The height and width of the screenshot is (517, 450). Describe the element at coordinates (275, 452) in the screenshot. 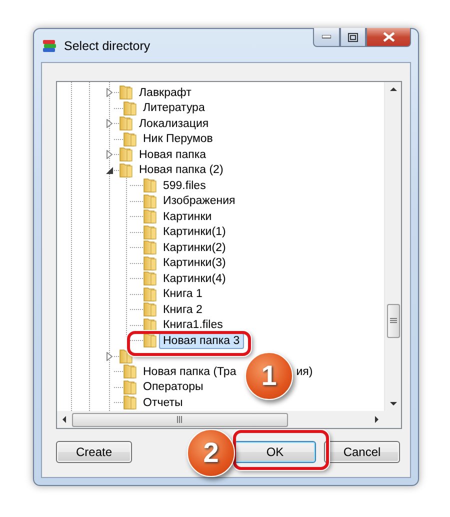

I see `dialog-button: OK` at that location.